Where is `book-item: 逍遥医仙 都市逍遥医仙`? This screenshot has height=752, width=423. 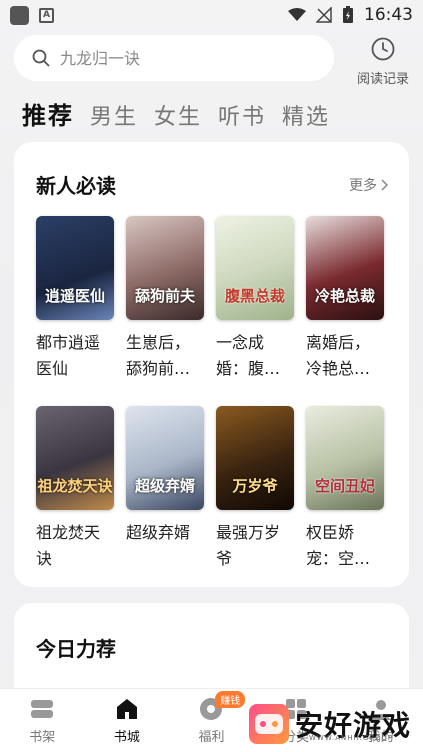
book-item: 逍遥医仙 都市逍遥医仙 is located at coordinates (75, 308).